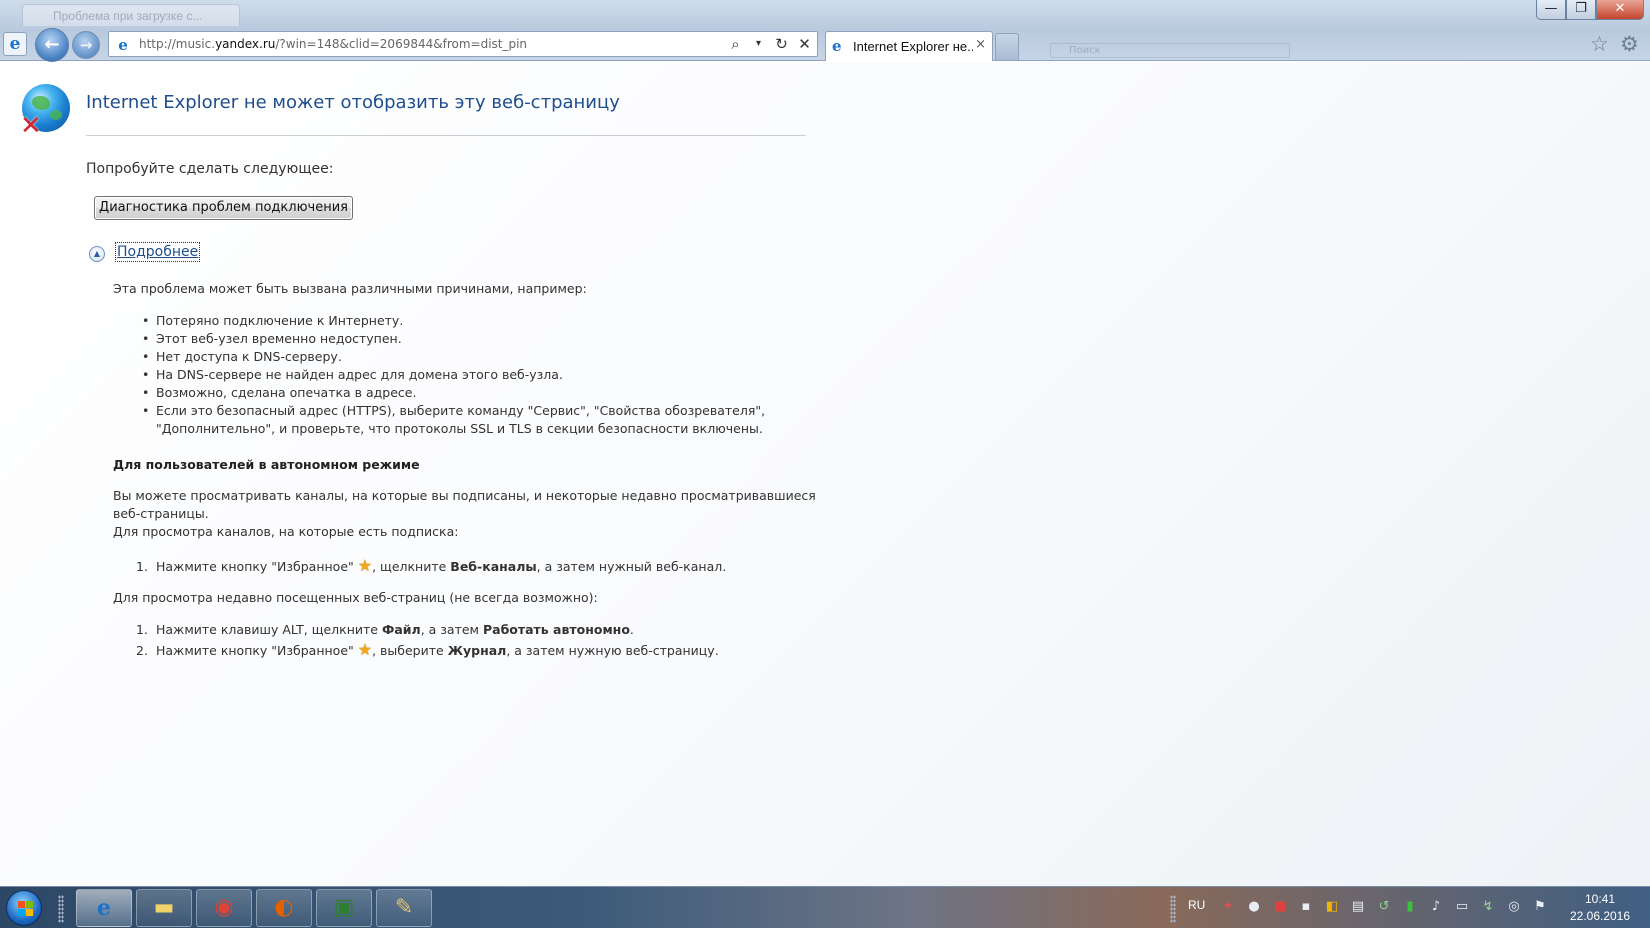 The image size is (1650, 928). Describe the element at coordinates (210, 169) in the screenshot. I see `try-text: Попробуйте сделать следующее:` at that location.